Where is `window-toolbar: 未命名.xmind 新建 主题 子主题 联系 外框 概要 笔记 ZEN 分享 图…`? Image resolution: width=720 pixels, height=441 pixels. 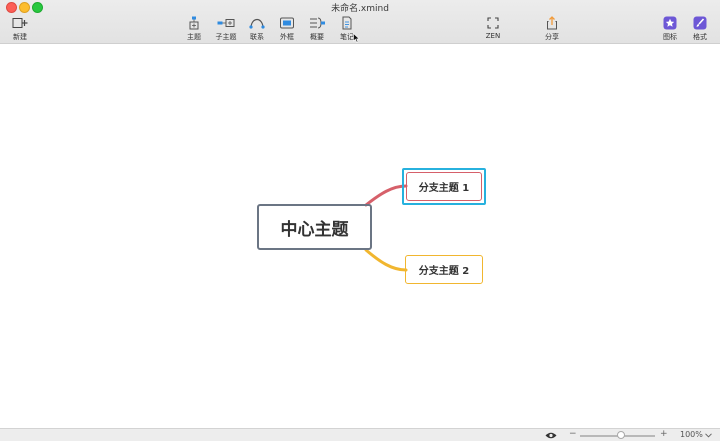
window-toolbar: 未命名.xmind 新建 主题 子主题 联系 外框 概要 笔记 ZEN 分享 图… is located at coordinates (360, 22).